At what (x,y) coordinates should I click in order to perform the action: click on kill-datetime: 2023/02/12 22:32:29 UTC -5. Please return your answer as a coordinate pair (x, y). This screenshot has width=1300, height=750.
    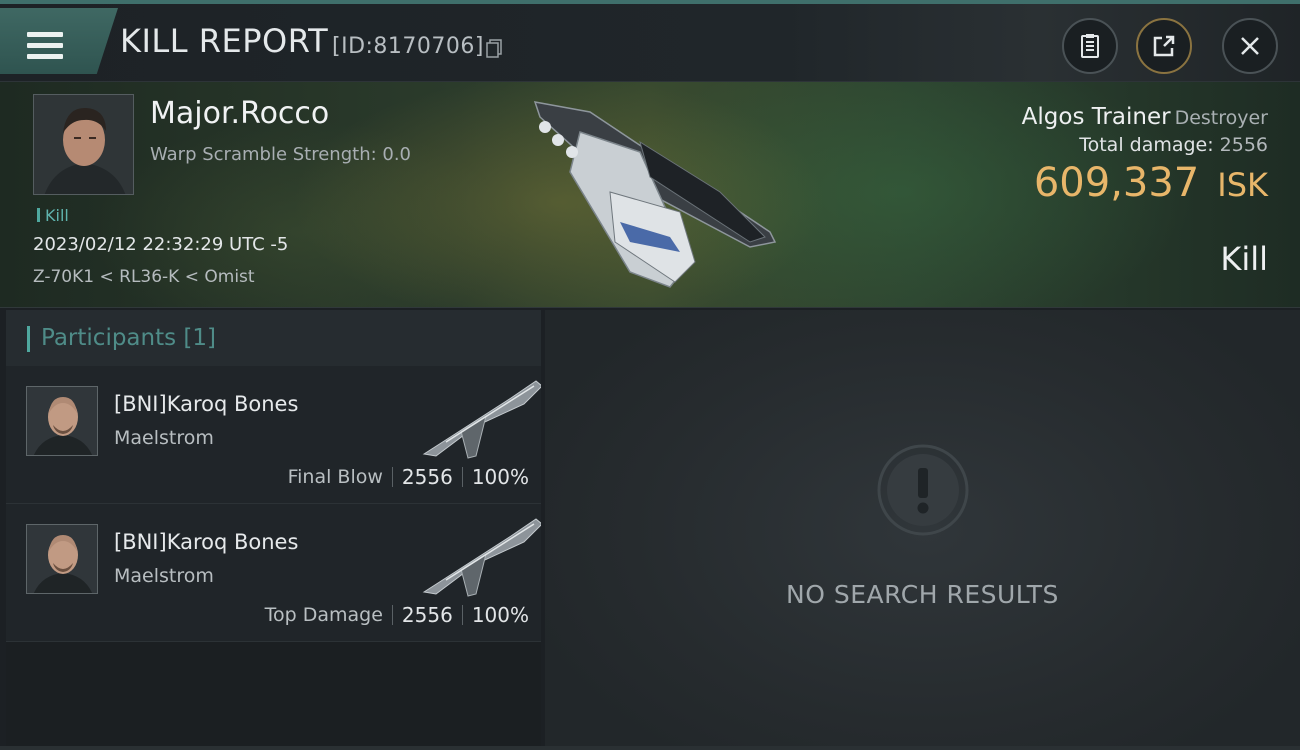
    Looking at the image, I should click on (161, 244).